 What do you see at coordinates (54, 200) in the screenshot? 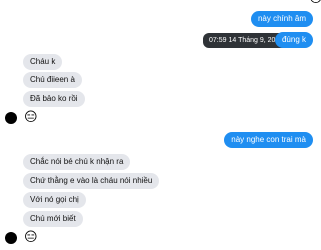
I see `message-incoming: Với nó gọi chị` at bounding box center [54, 200].